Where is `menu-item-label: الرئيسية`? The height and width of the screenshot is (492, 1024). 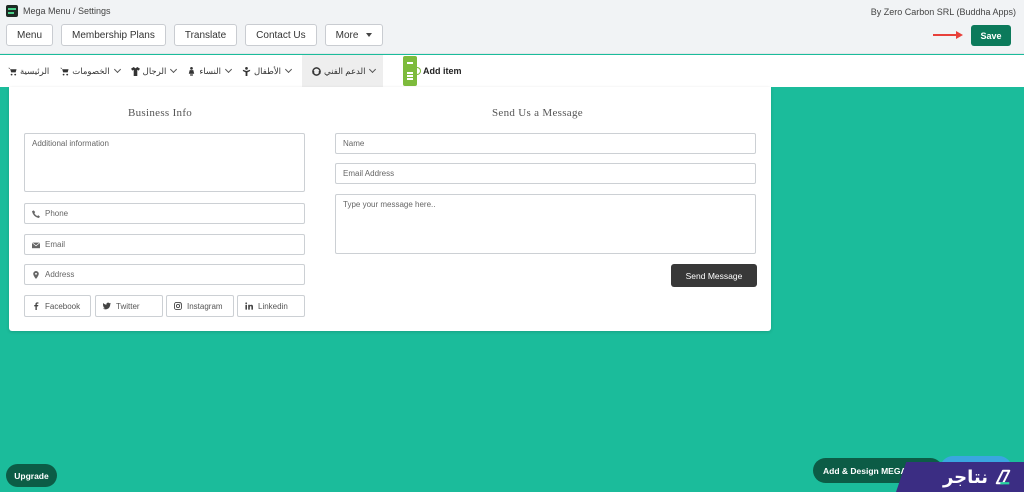 menu-item-label: الرئيسية is located at coordinates (35, 70).